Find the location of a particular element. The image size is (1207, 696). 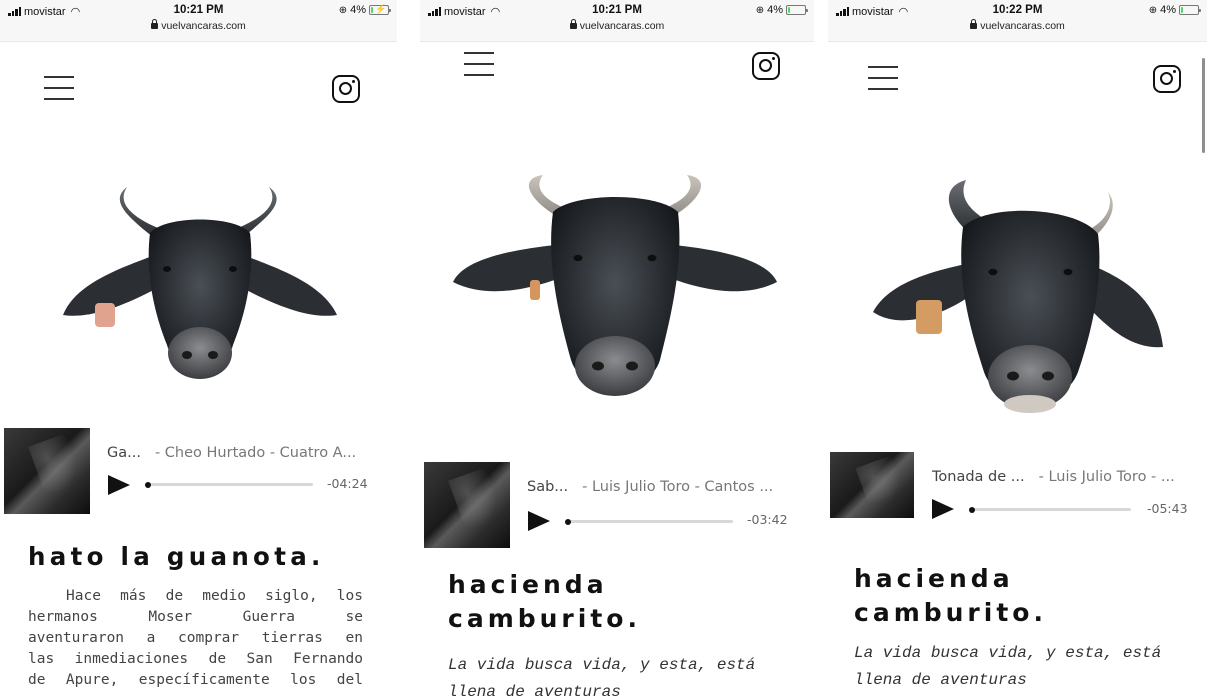

scrollbar is located at coordinates (1203, 105).